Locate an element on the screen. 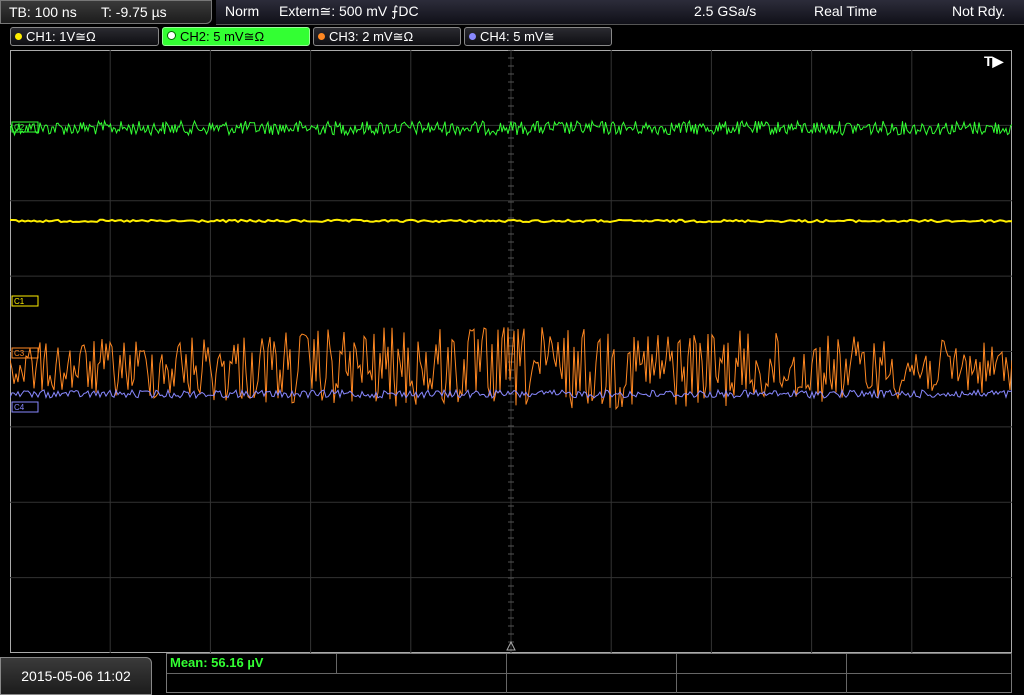  channel-2-button: CH2: 5 mV≅Ω is located at coordinates (236, 36).